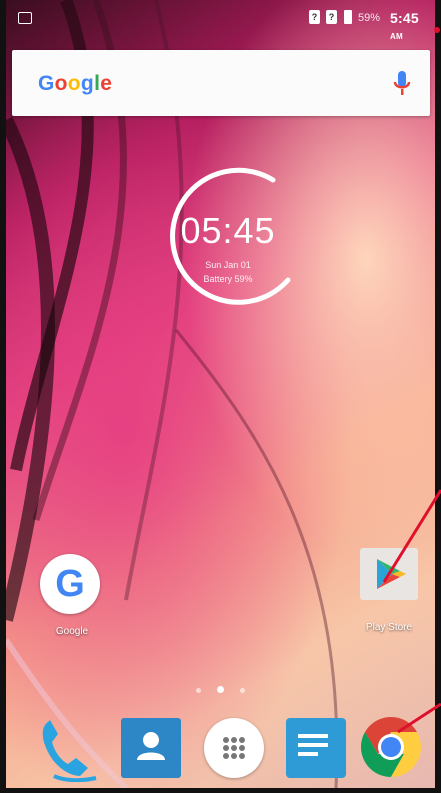  I want to click on google-app-icon: G Google, so click(72, 604).